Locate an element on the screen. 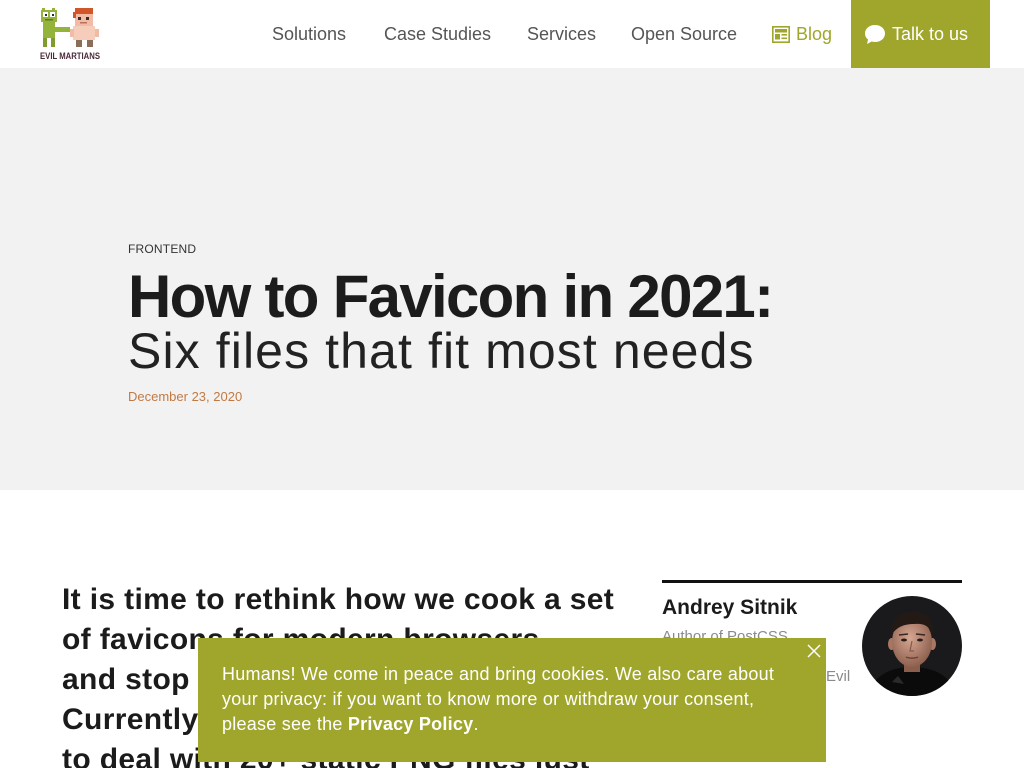  publish-date: December 23, 2020 is located at coordinates (185, 396).